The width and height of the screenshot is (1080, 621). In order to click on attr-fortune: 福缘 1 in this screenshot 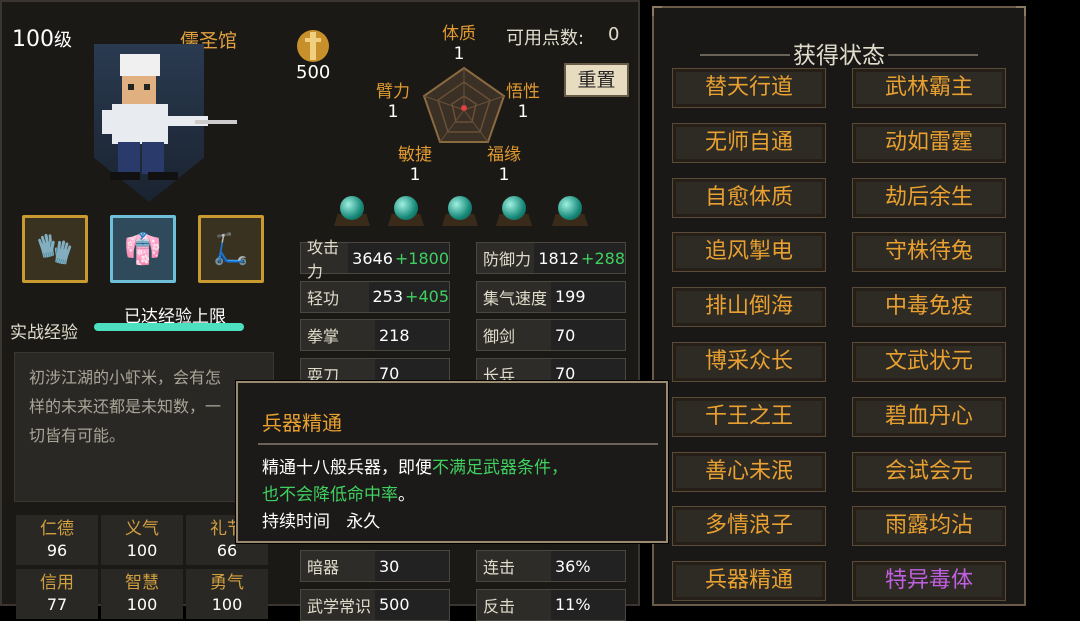, I will do `click(504, 165)`.